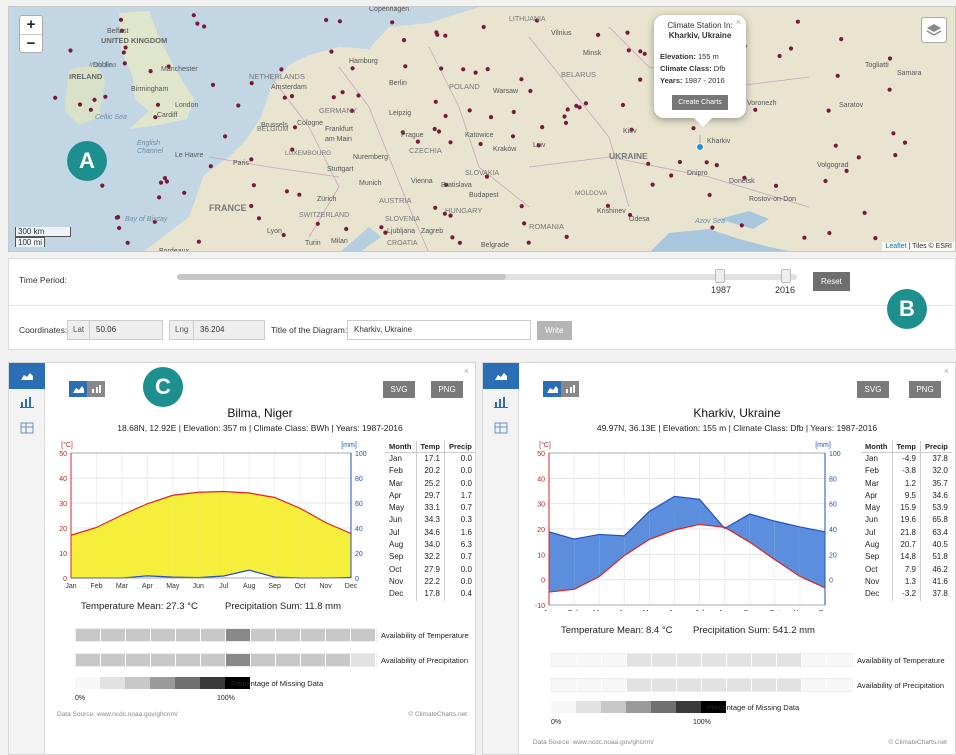  Describe the element at coordinates (27, 428) in the screenshot. I see `tab-data-table` at that location.